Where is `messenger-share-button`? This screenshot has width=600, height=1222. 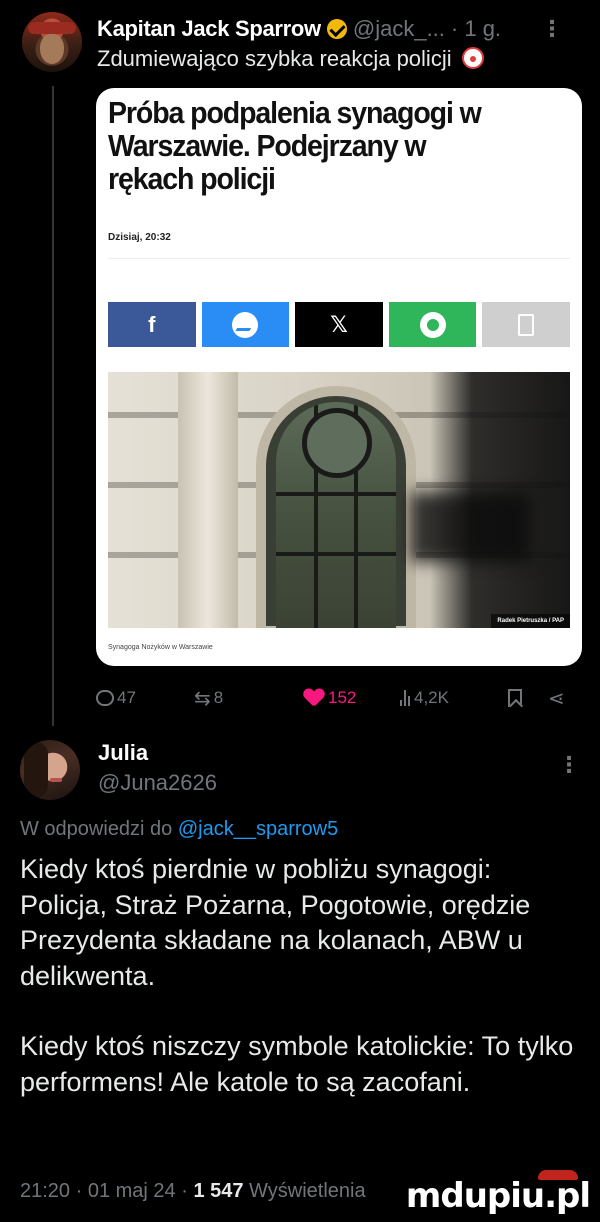 messenger-share-button is located at coordinates (245, 324).